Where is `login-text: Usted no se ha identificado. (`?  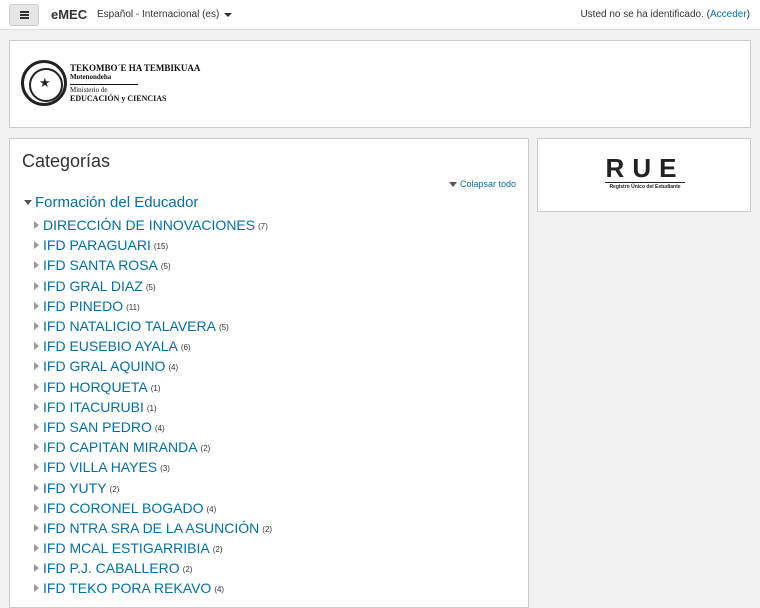 login-text: Usted no se ha identificado. ( is located at coordinates (645, 14).